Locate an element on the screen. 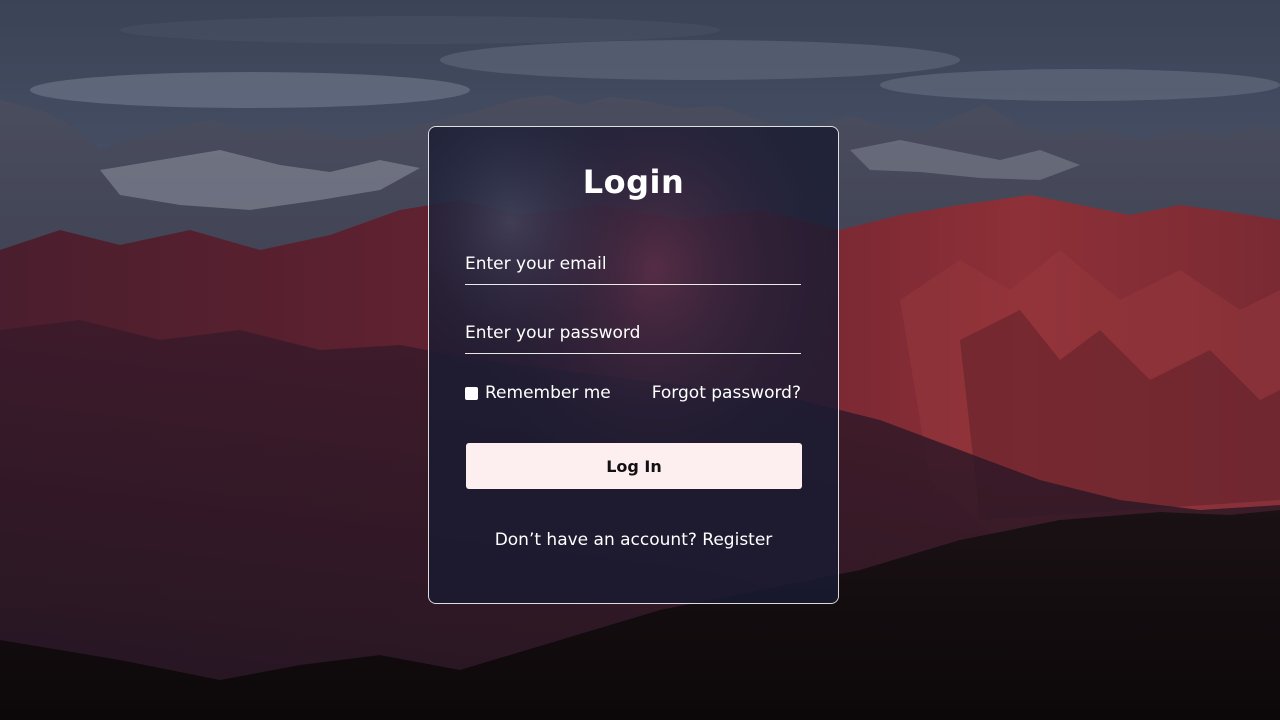 This screenshot has height=720, width=1280. password-field-wrapper is located at coordinates (633, 333).